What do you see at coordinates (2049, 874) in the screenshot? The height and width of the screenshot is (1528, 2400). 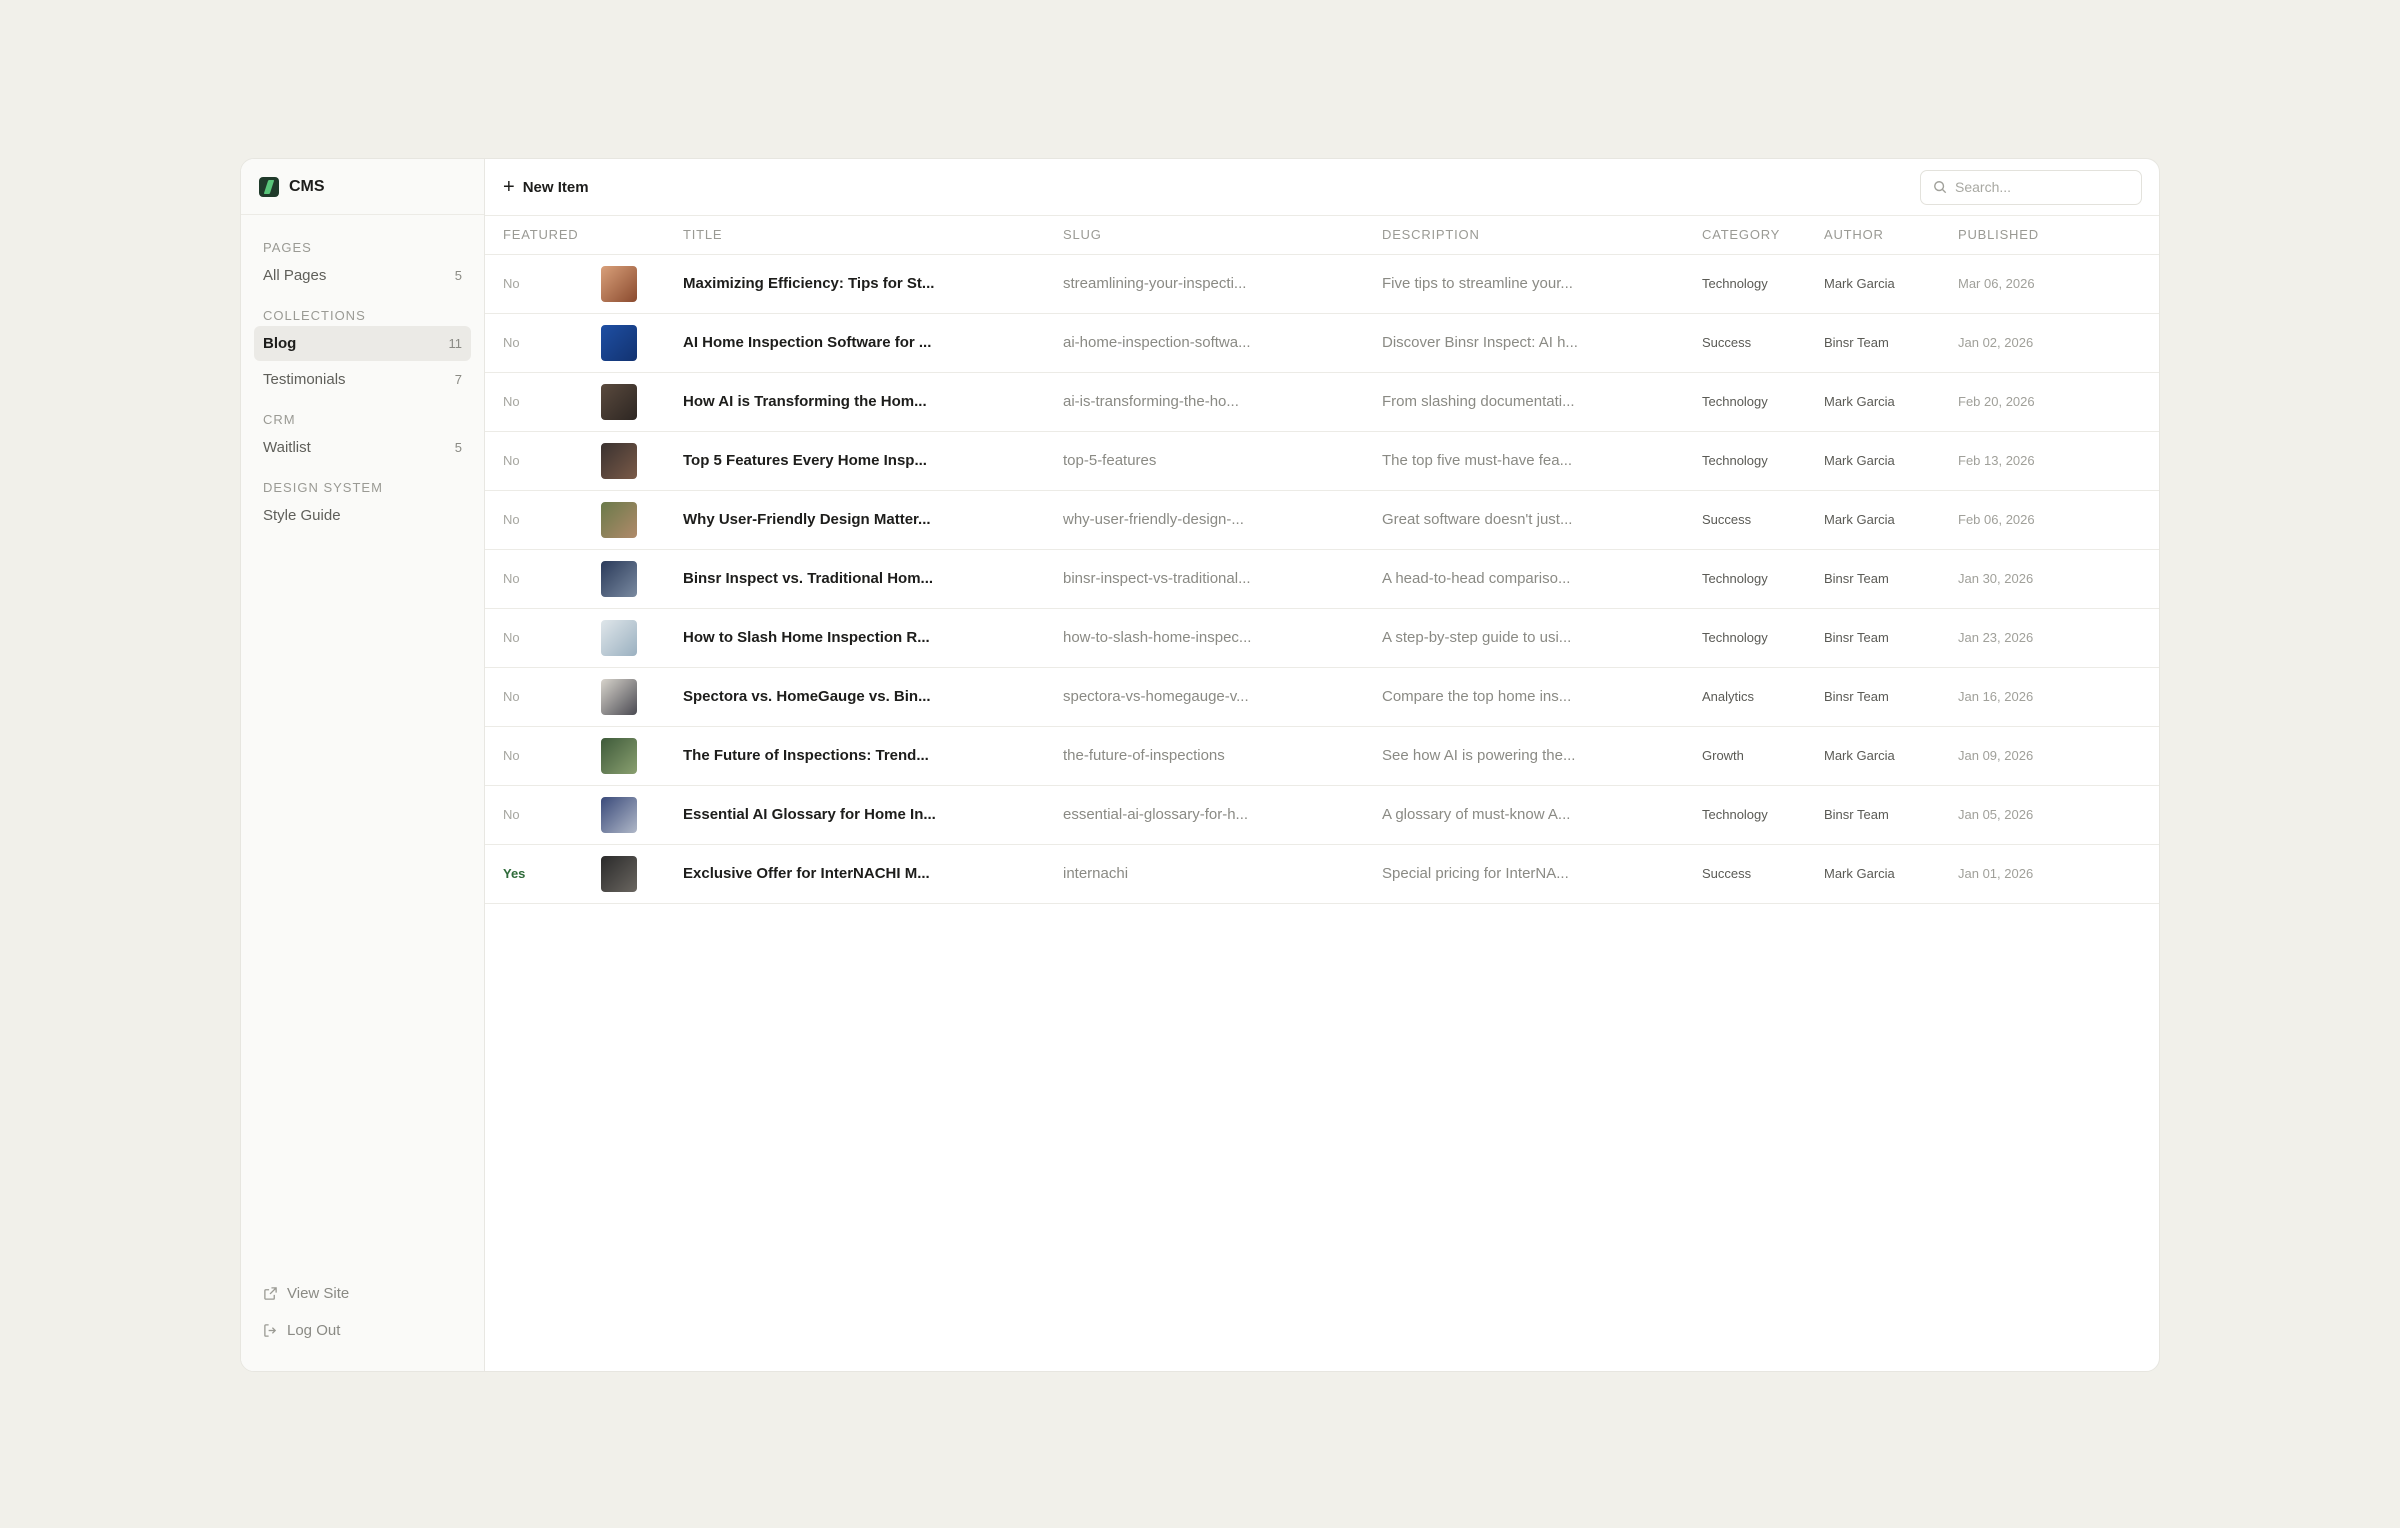 I see `published-cell: Jan 01, 2026` at bounding box center [2049, 874].